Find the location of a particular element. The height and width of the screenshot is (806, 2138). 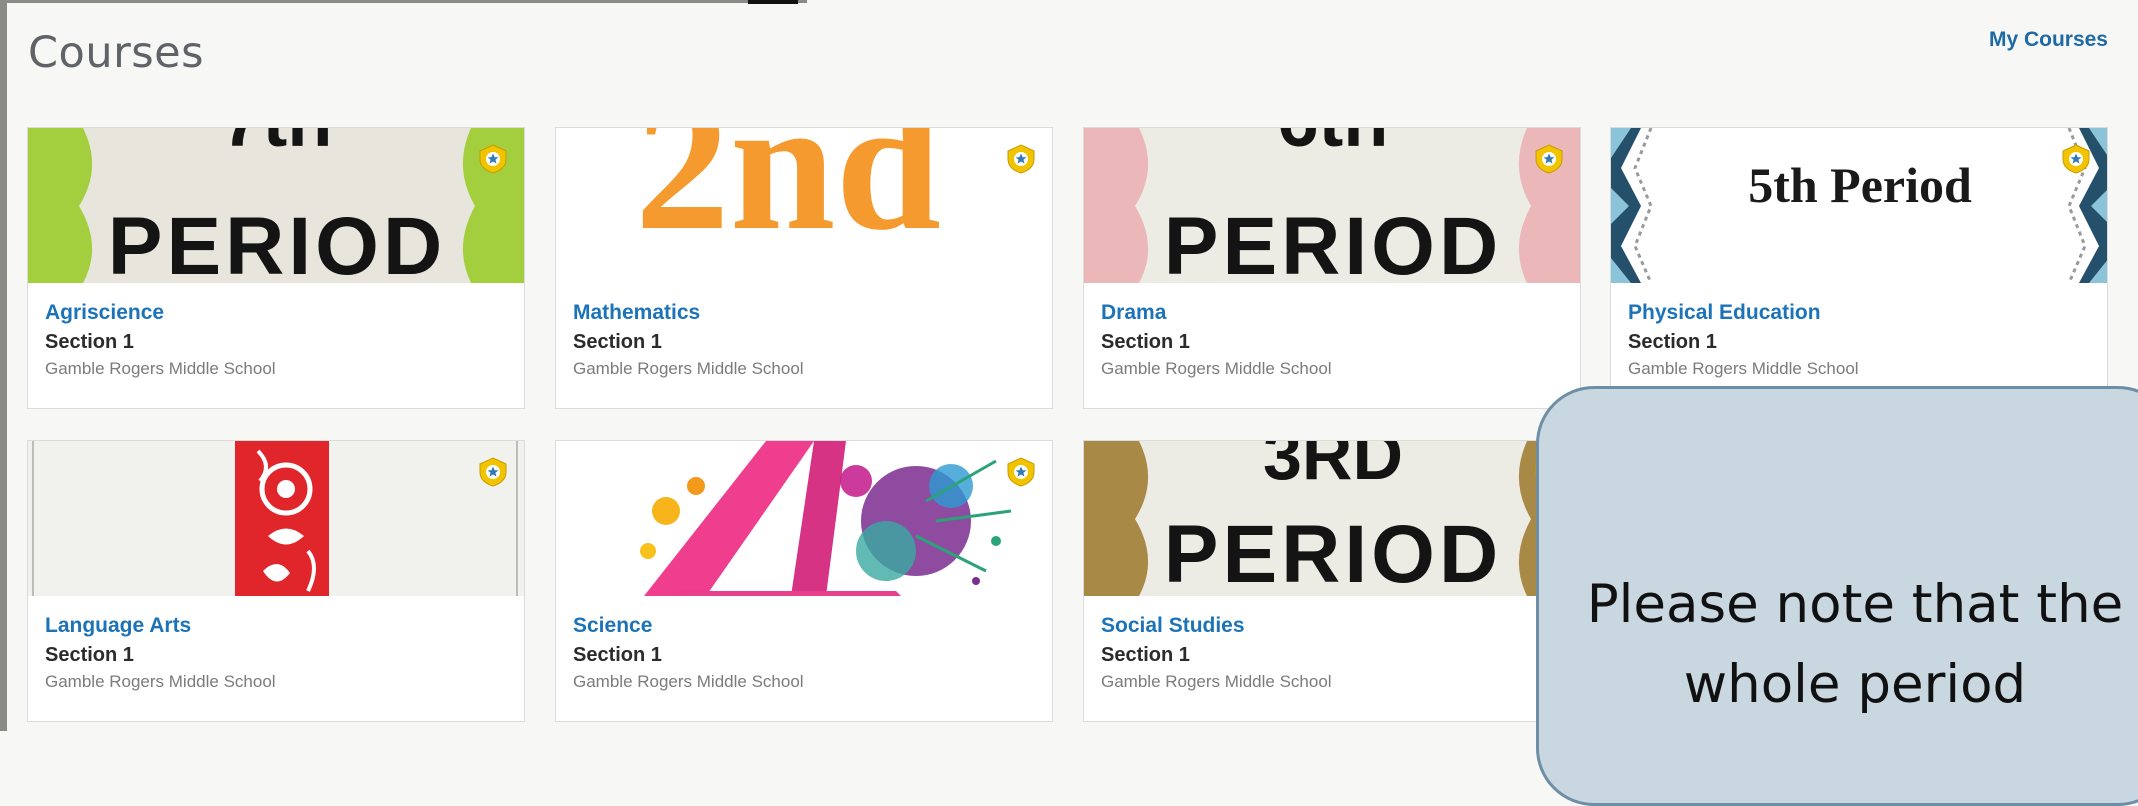

course-banner: 3RD PERIOD is located at coordinates (1332, 518).